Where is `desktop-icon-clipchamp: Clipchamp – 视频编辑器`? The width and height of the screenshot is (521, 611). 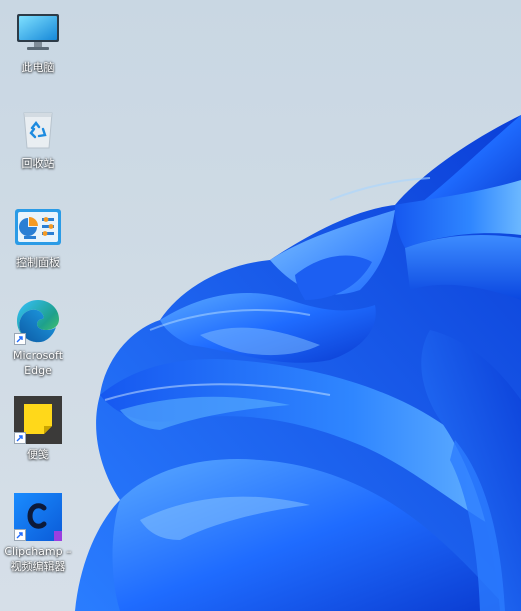
desktop-icon-clipchamp: Clipchamp – 视频编辑器 is located at coordinates (38, 533).